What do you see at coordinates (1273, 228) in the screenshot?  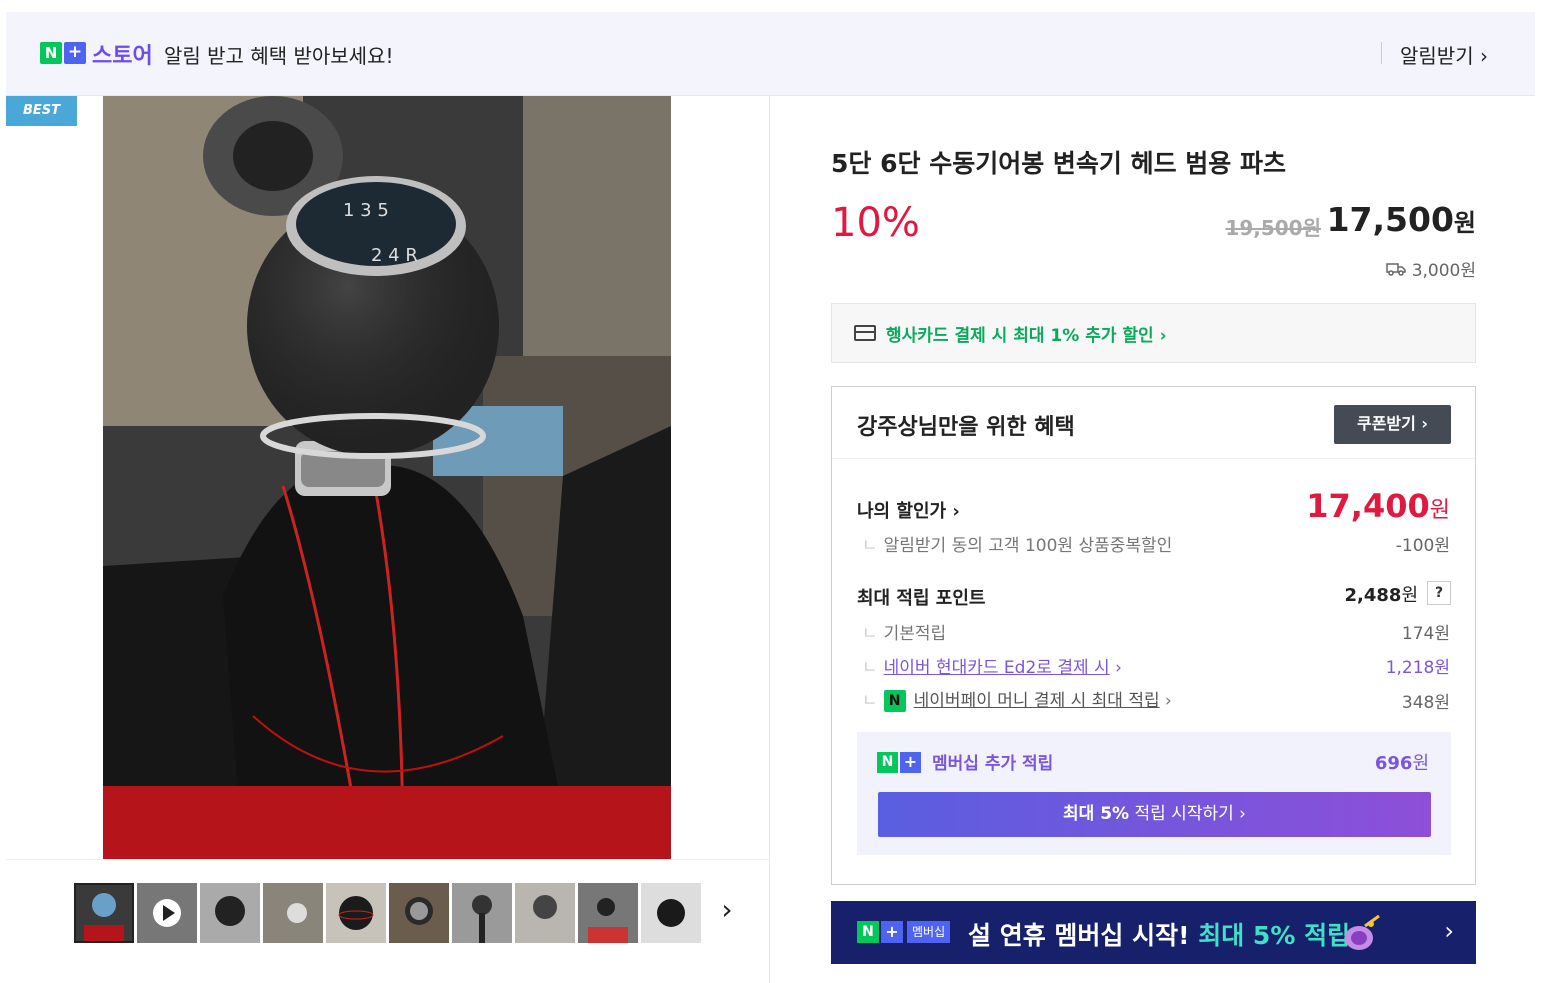 I see `original-price: 19,500원` at bounding box center [1273, 228].